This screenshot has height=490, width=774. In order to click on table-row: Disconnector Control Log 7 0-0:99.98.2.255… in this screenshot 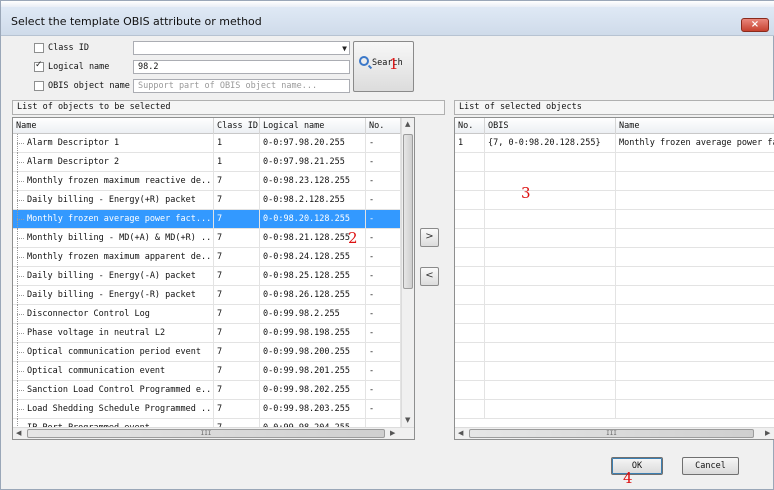, I will do `click(207, 314)`.